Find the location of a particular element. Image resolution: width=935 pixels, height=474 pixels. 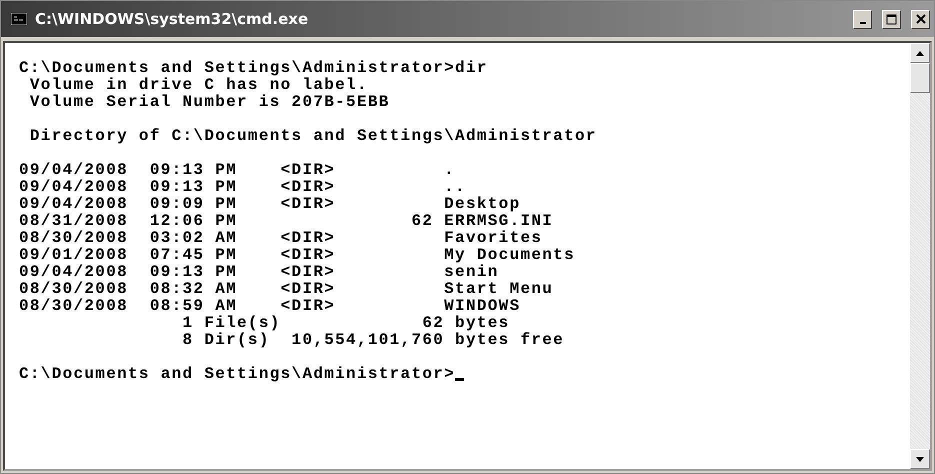

maximize-button is located at coordinates (891, 19).